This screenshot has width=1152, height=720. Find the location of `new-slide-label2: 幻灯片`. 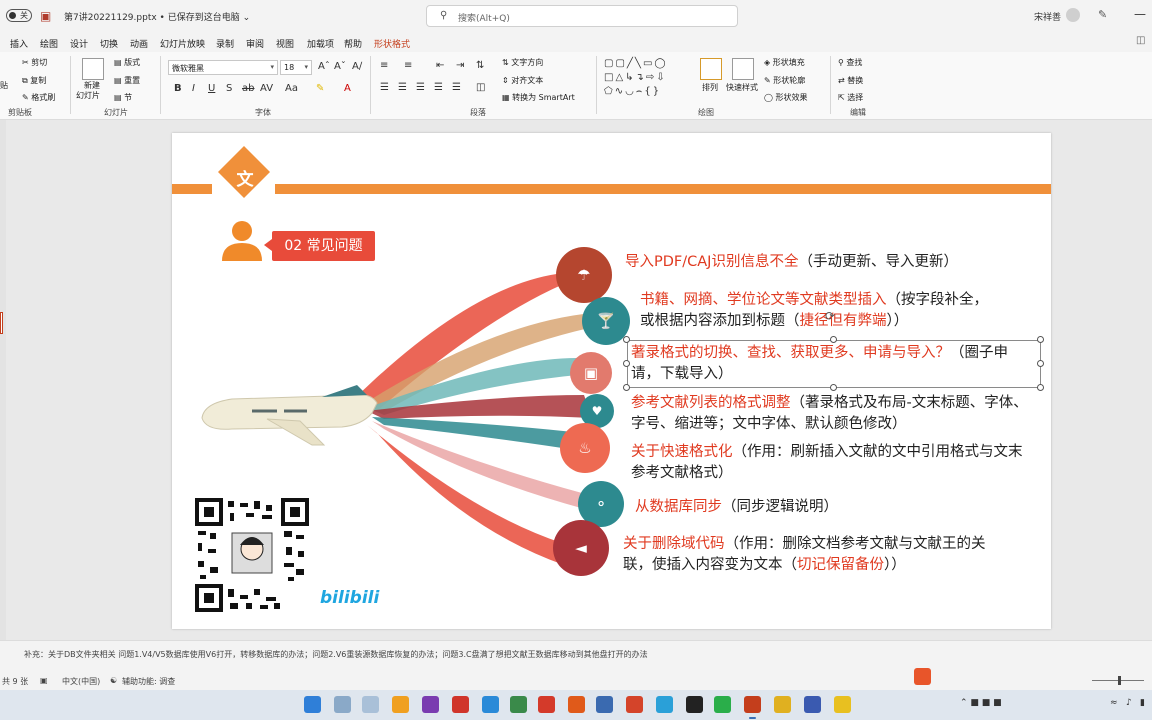

new-slide-label2: 幻灯片 is located at coordinates (88, 95).